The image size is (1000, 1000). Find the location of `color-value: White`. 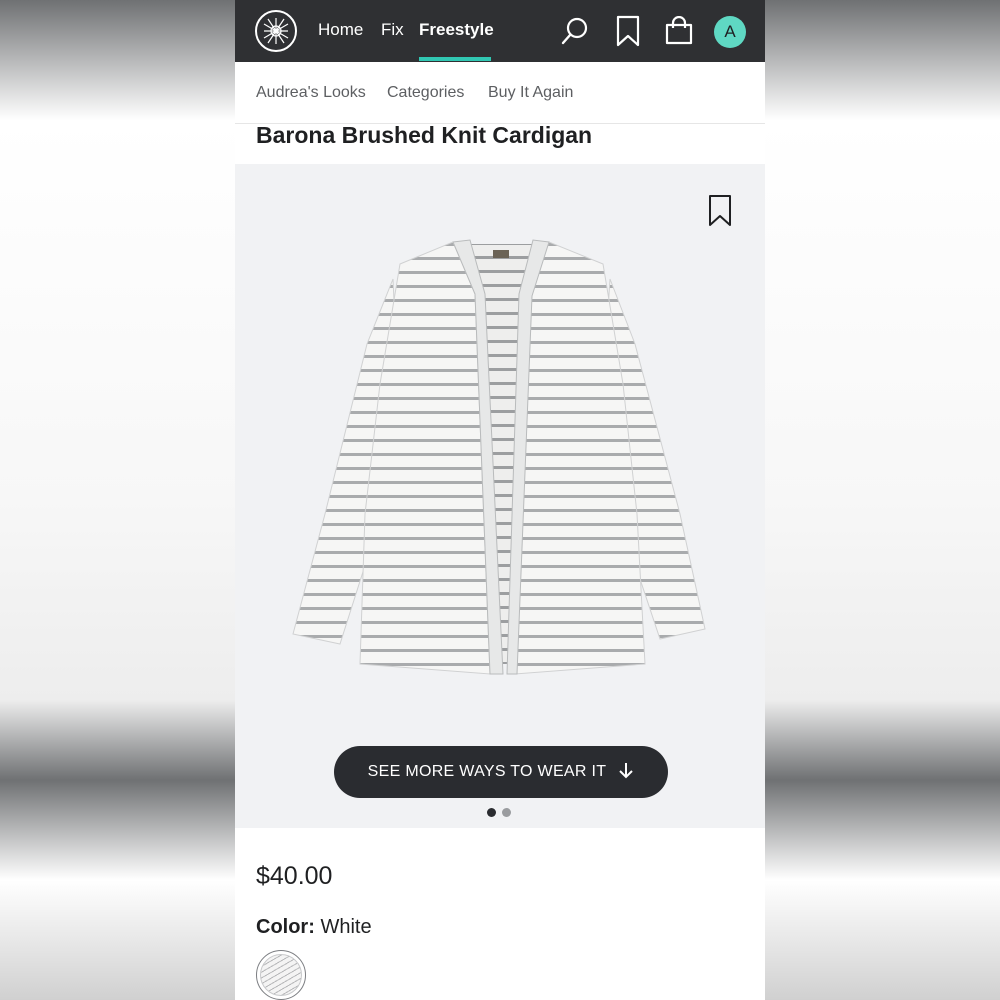

color-value: White is located at coordinates (346, 927).